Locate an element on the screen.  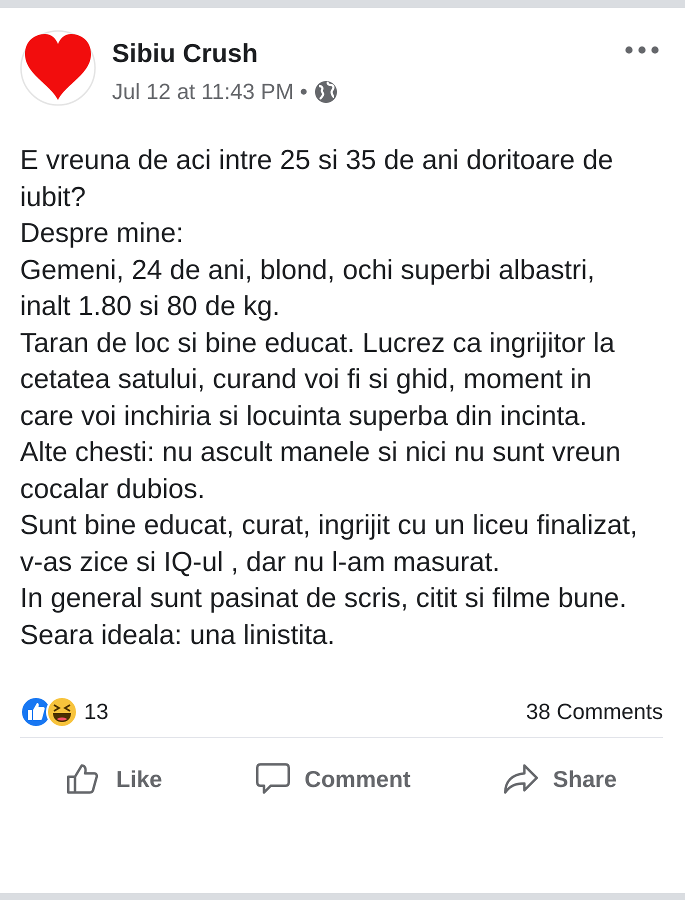
post-text: Alte chesti: nu ascult manele si nici nu sunt vreun cocalar dubios. is located at coordinates (321, 470).